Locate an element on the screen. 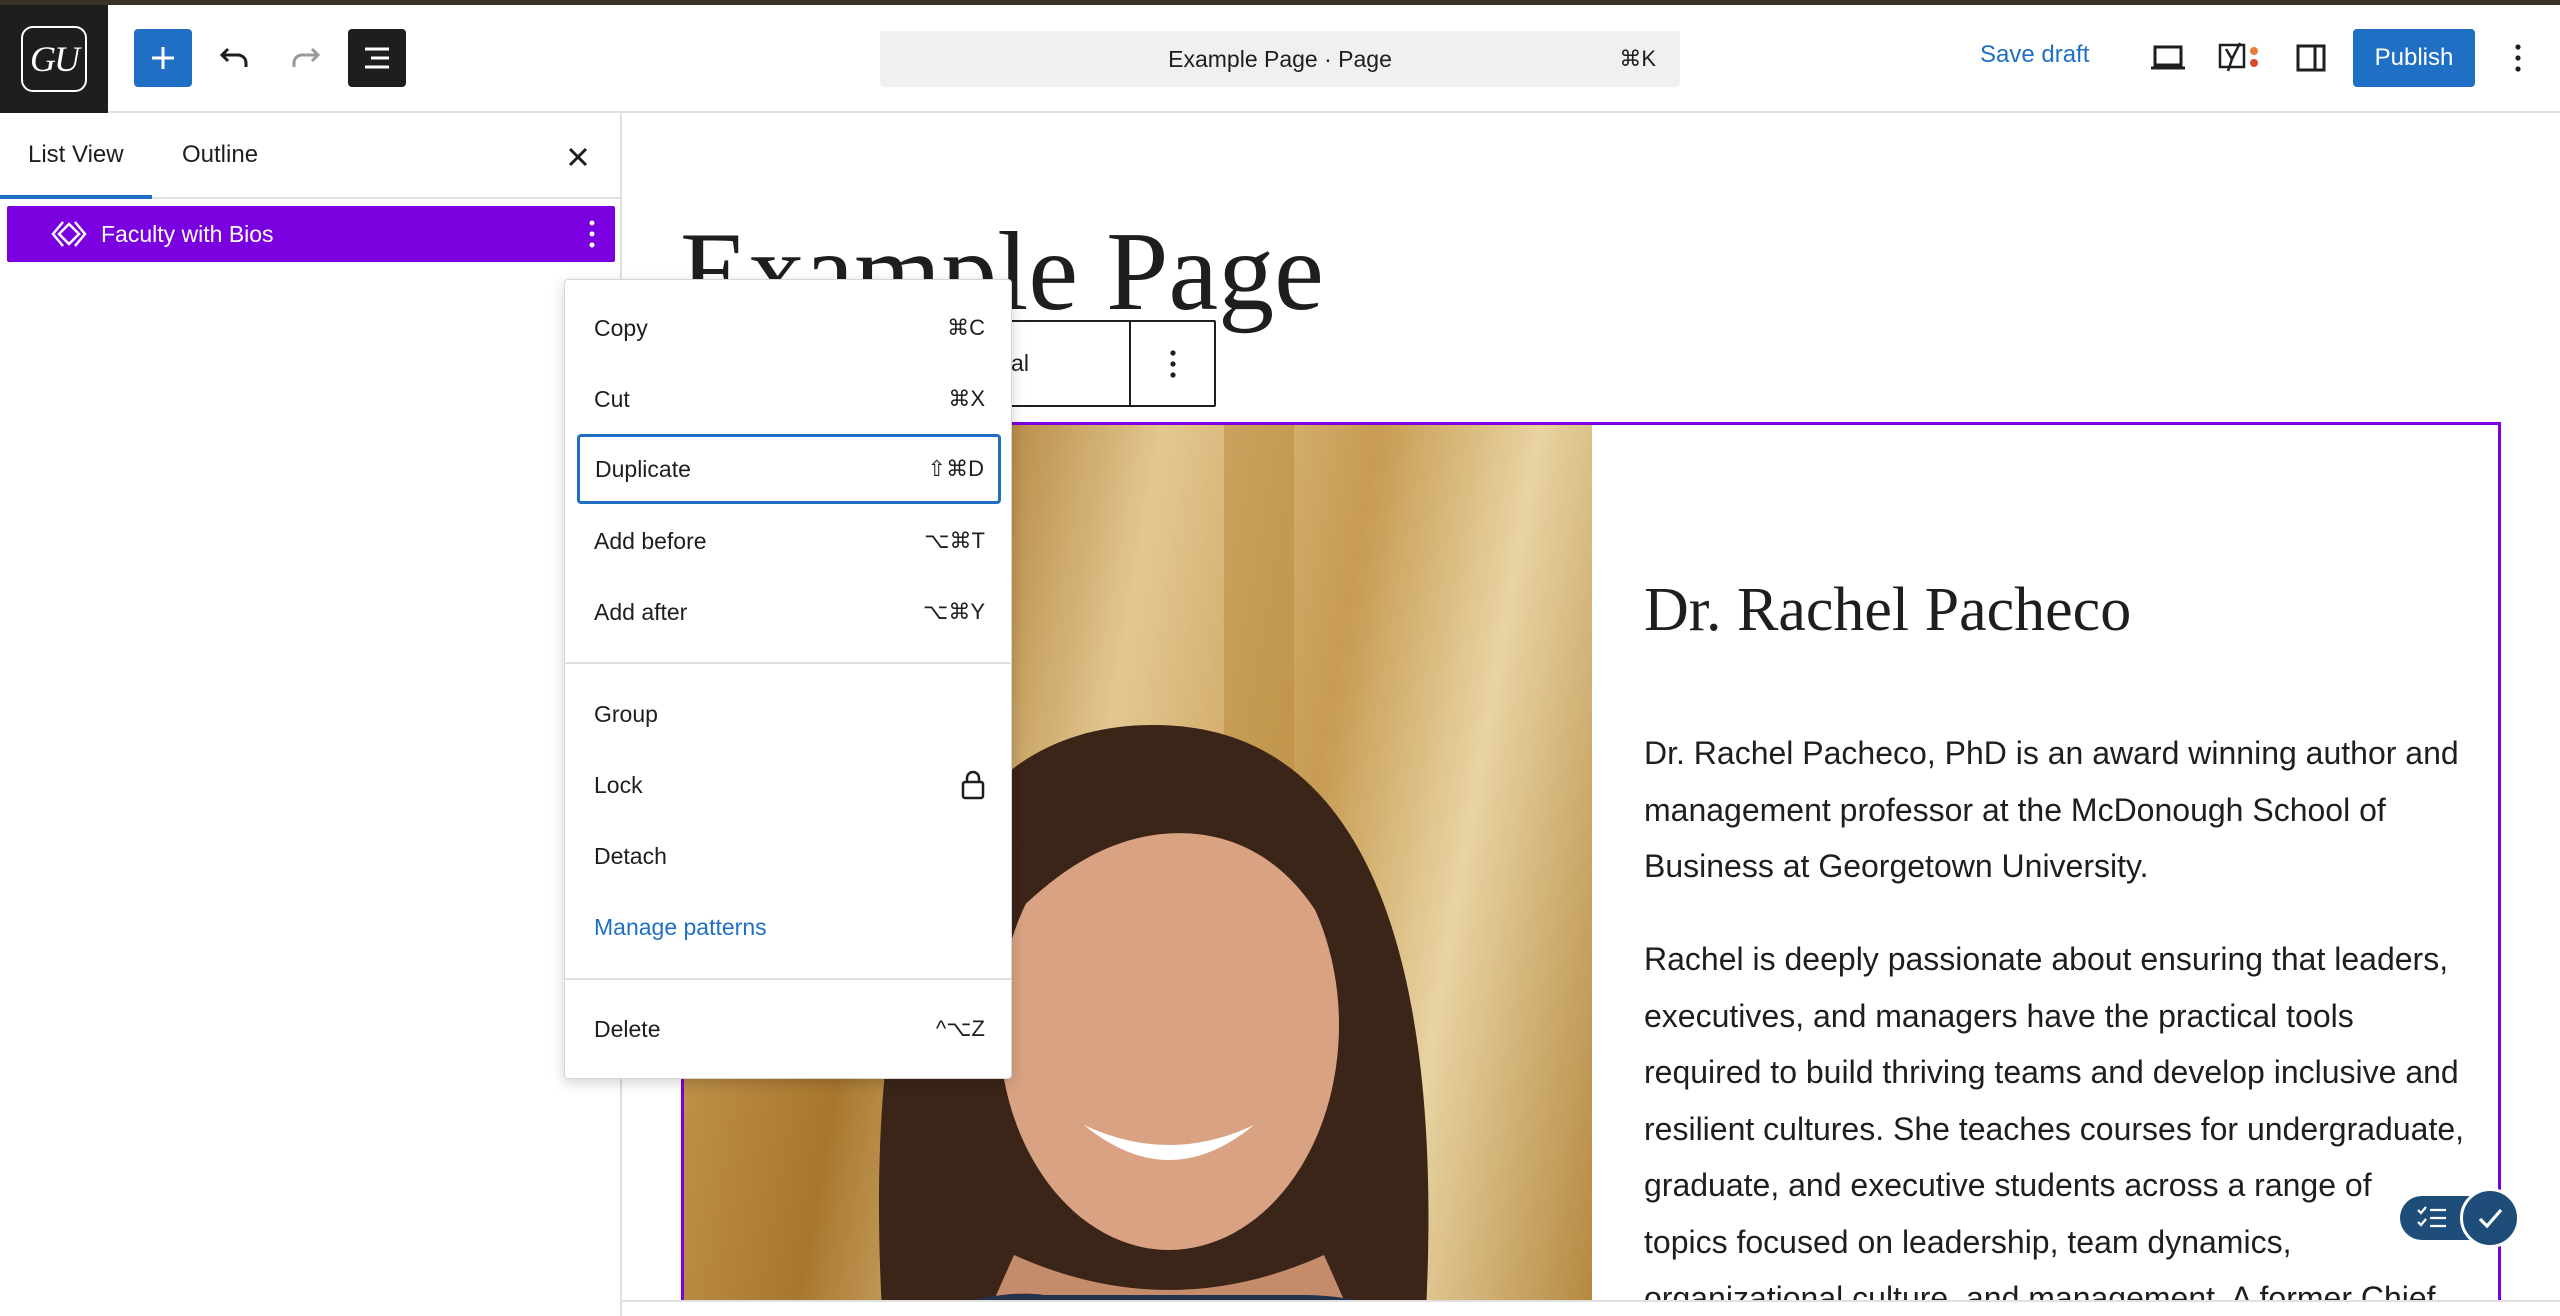 The image size is (2560, 1316). menu-item-copy: Copy ⌘C is located at coordinates (789, 328).